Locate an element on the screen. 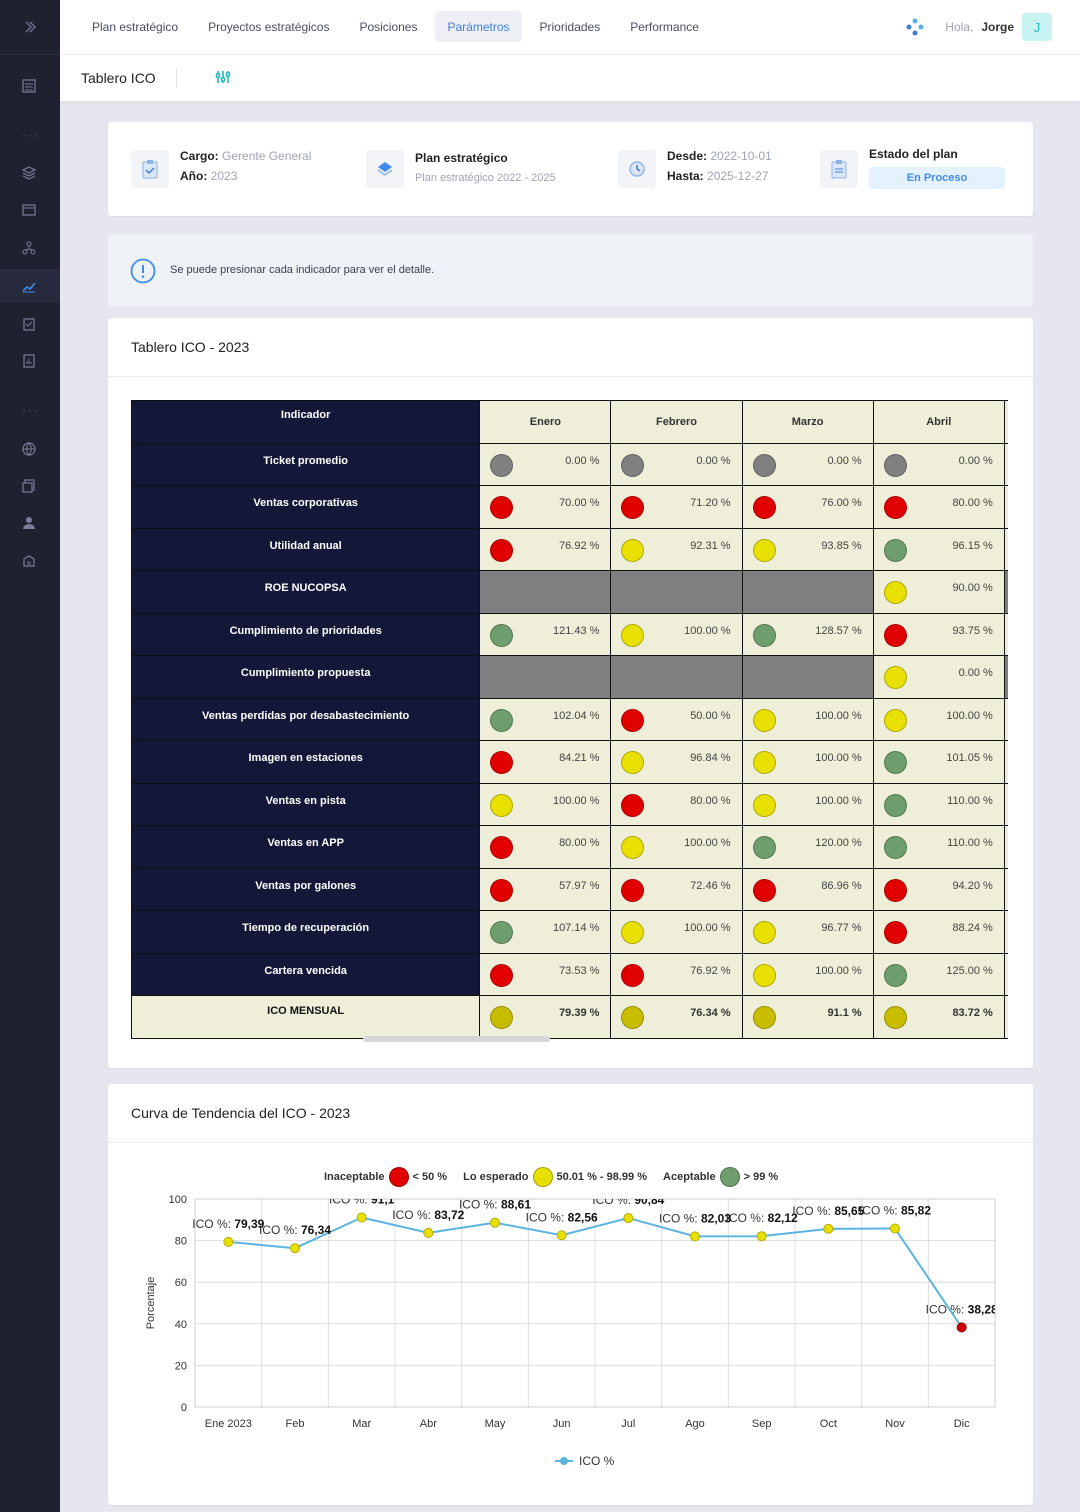 This screenshot has height=1512, width=1080. indicator-cell: 102.04 % is located at coordinates (545, 719).